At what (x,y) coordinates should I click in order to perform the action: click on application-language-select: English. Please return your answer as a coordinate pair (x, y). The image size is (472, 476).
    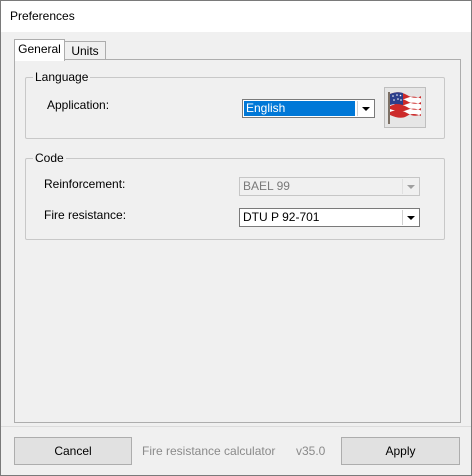
    Looking at the image, I should click on (308, 108).